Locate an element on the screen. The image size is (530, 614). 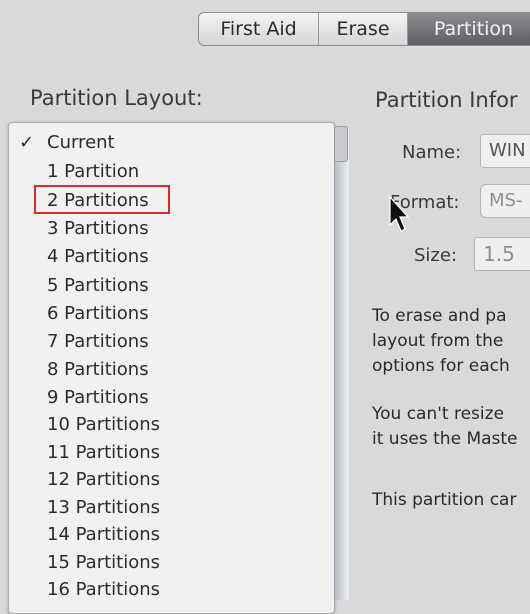
tab-erase: Erase is located at coordinates (363, 29).